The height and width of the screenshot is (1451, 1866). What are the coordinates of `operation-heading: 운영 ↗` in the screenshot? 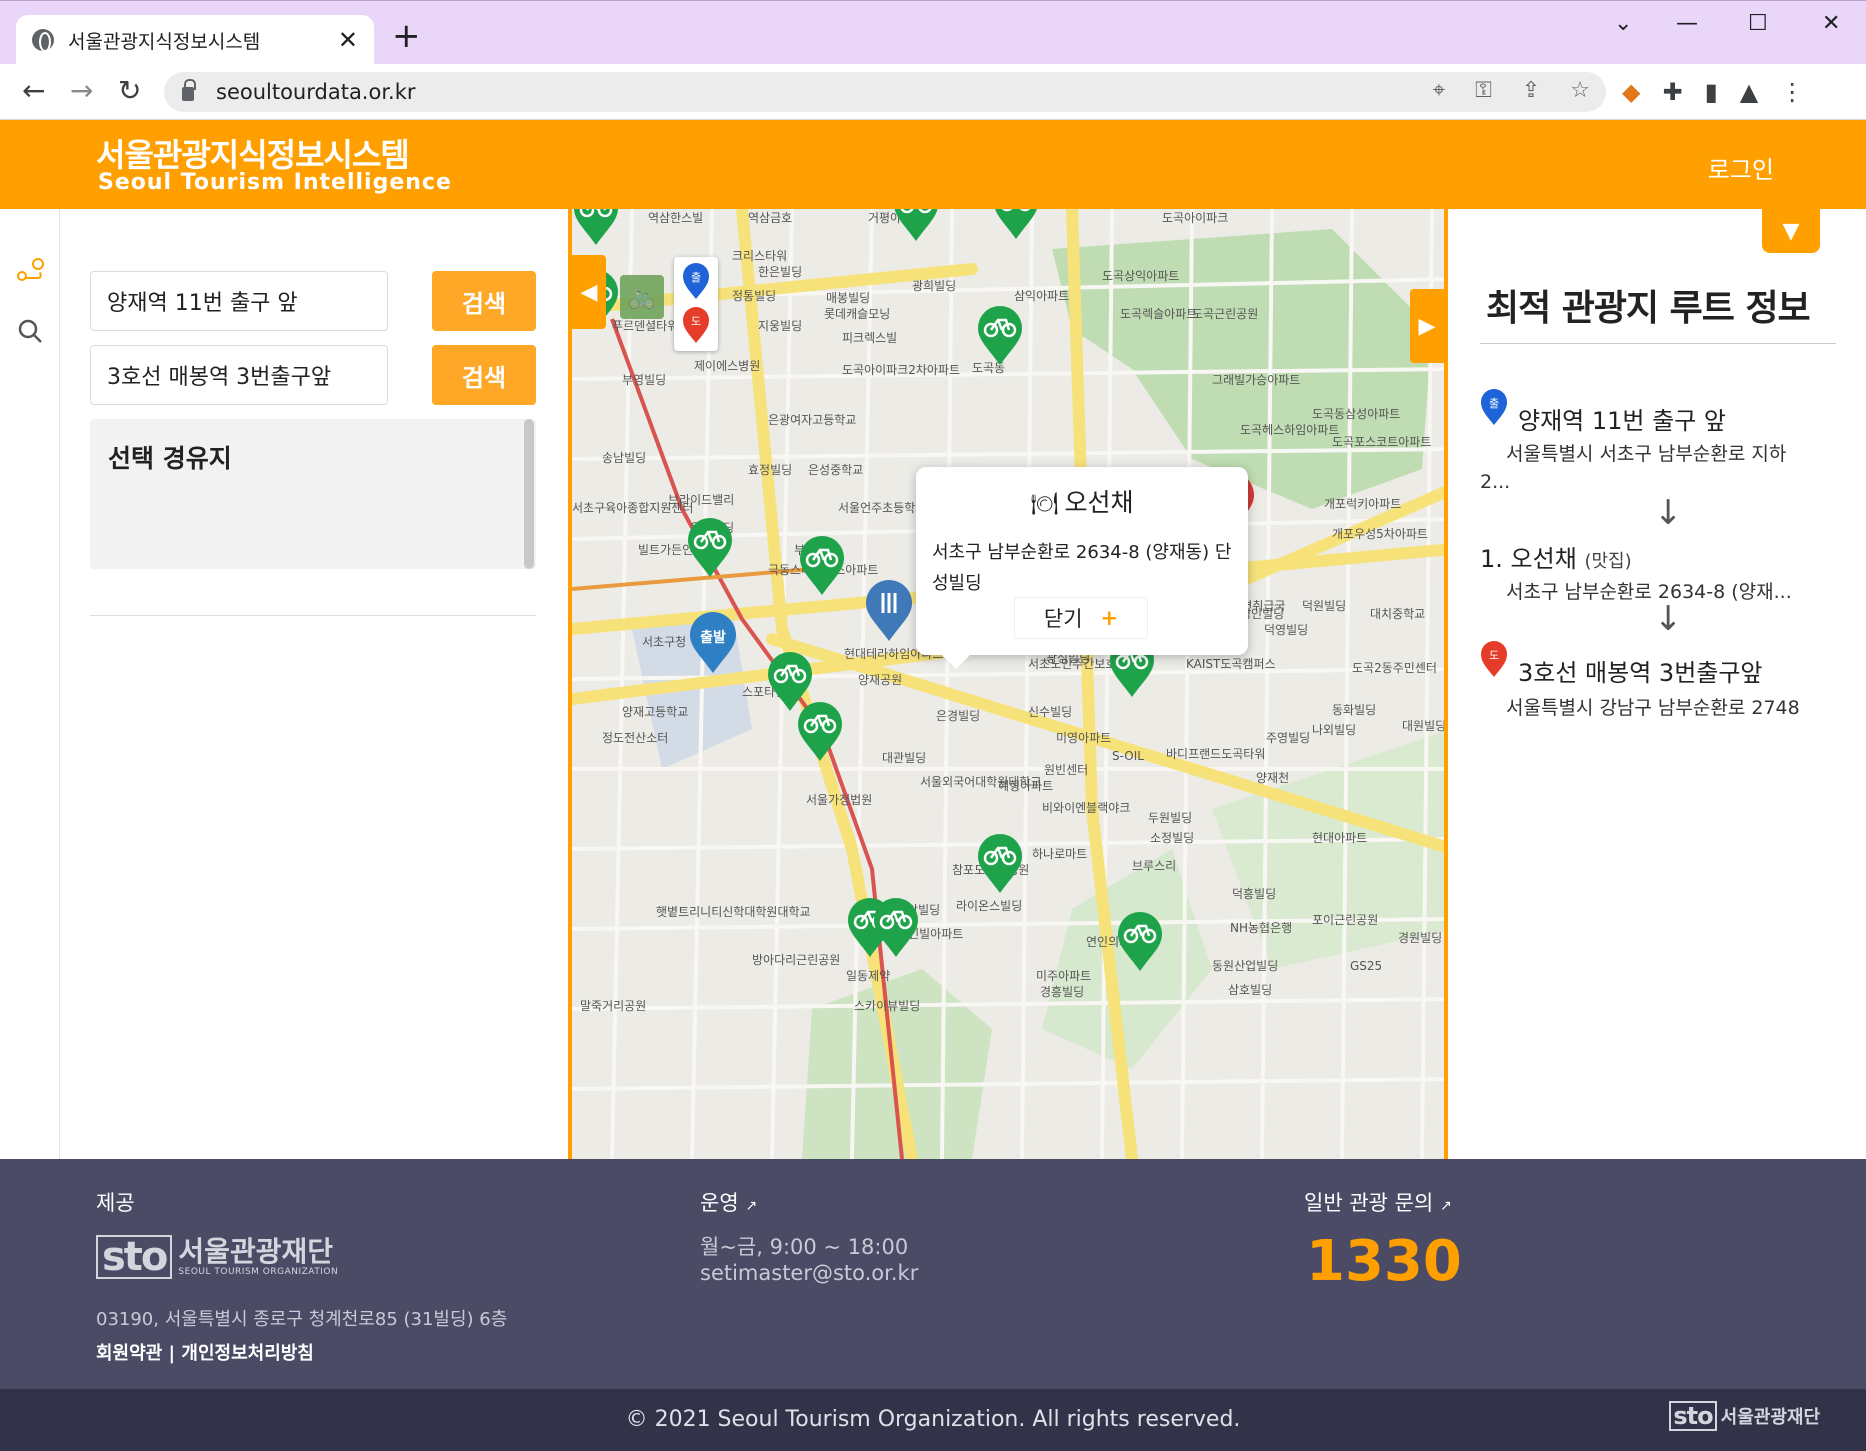 It's located at (728, 1202).